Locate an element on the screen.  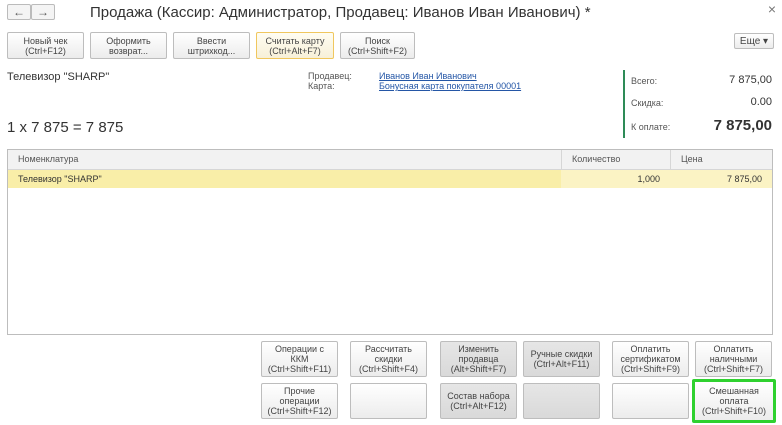
back-button: ← is located at coordinates (19, 12).